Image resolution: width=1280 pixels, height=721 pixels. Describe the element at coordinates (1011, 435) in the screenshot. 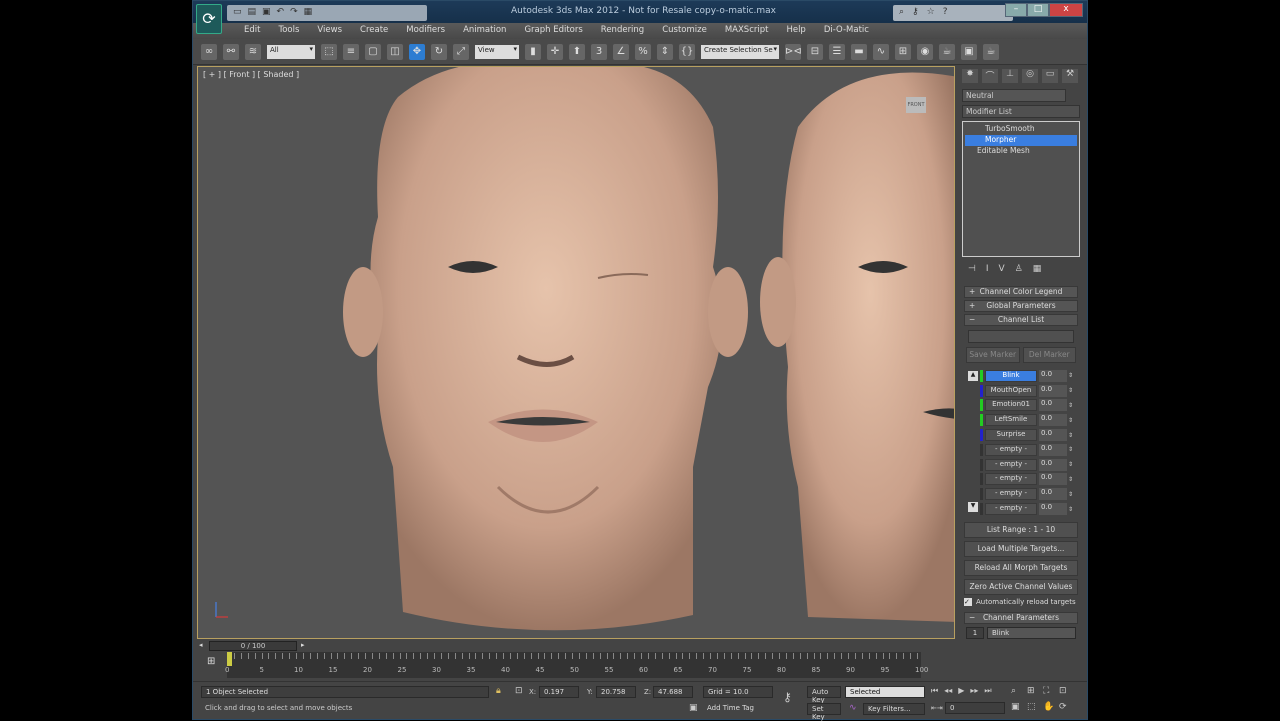

I see `channel-button: Surprise` at that location.